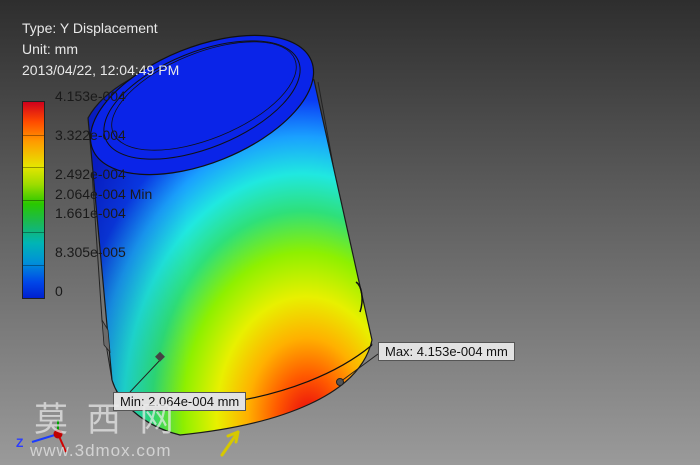 The image size is (700, 465). Describe the element at coordinates (90, 213) in the screenshot. I see `scale-label-5: 1.661e-004` at that location.